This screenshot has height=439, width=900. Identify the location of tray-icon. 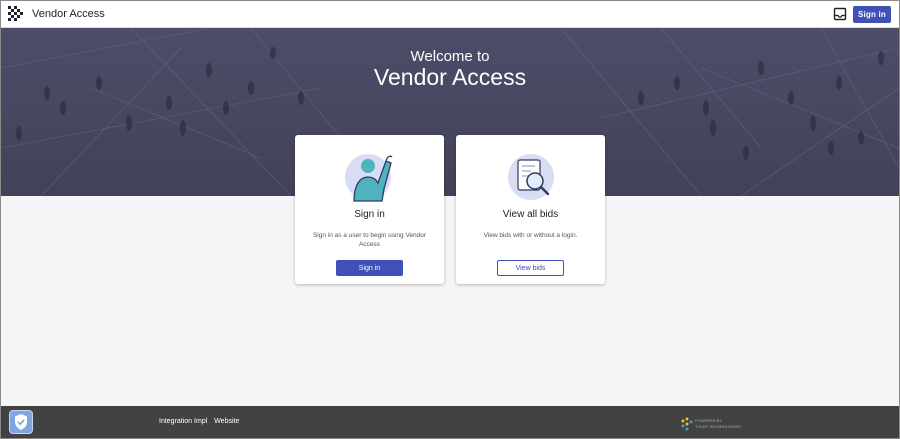
(840, 14).